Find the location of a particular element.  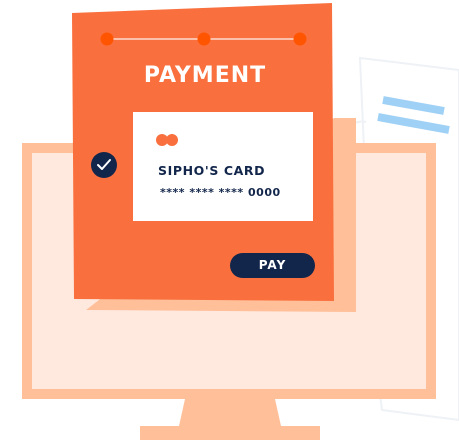

monitor-stand is located at coordinates (230, 412).